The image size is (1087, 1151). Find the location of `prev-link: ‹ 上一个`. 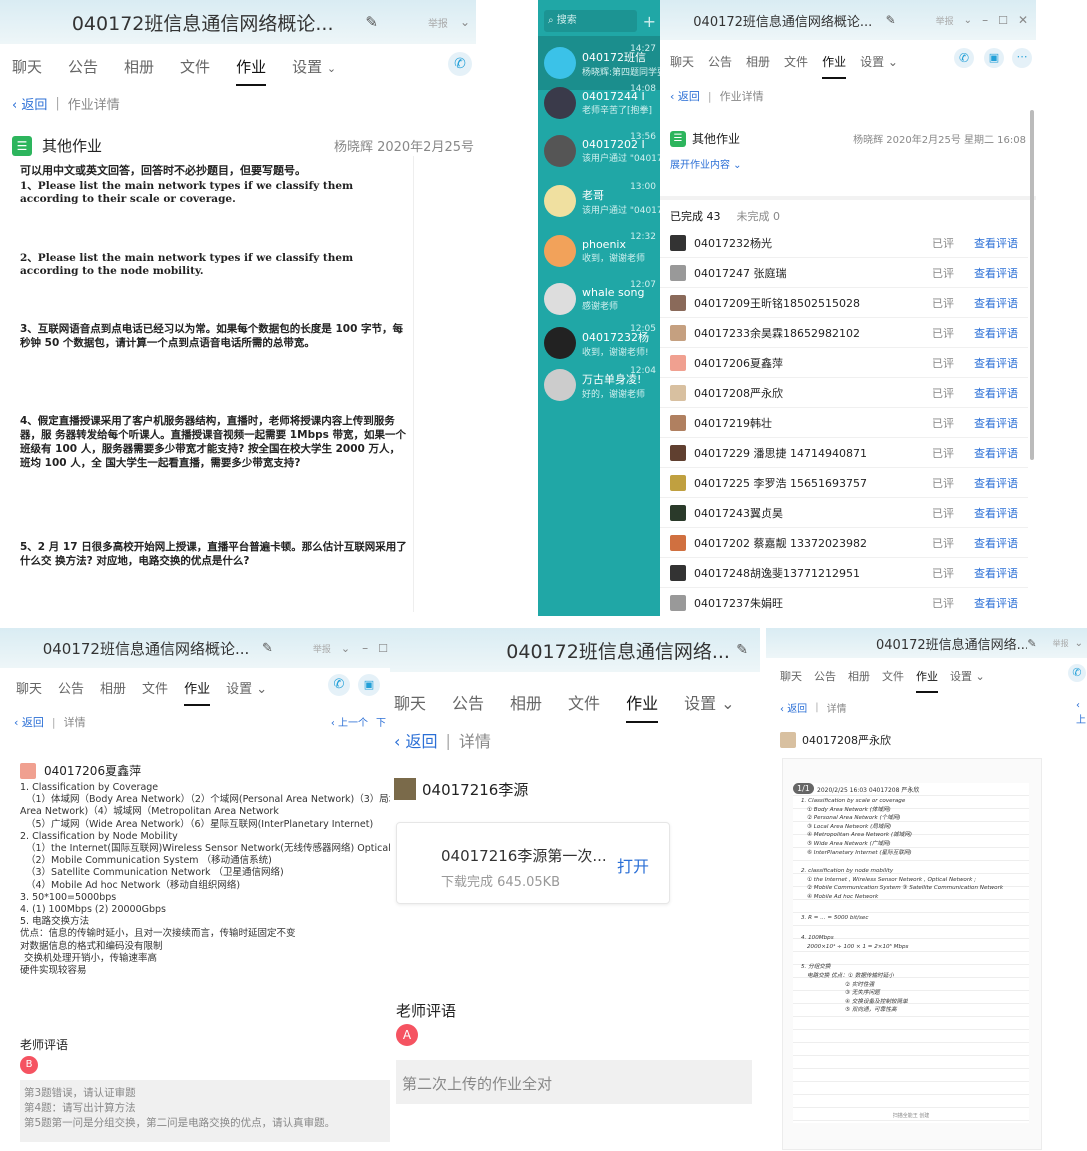

prev-link: ‹ 上一个 is located at coordinates (349, 721).